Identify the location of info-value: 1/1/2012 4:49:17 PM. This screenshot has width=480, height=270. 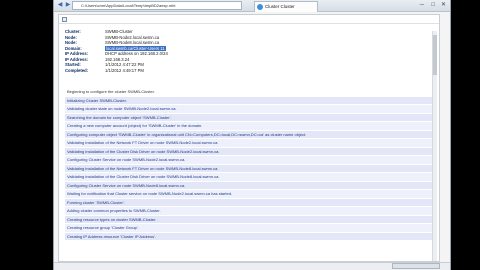
(124, 70).